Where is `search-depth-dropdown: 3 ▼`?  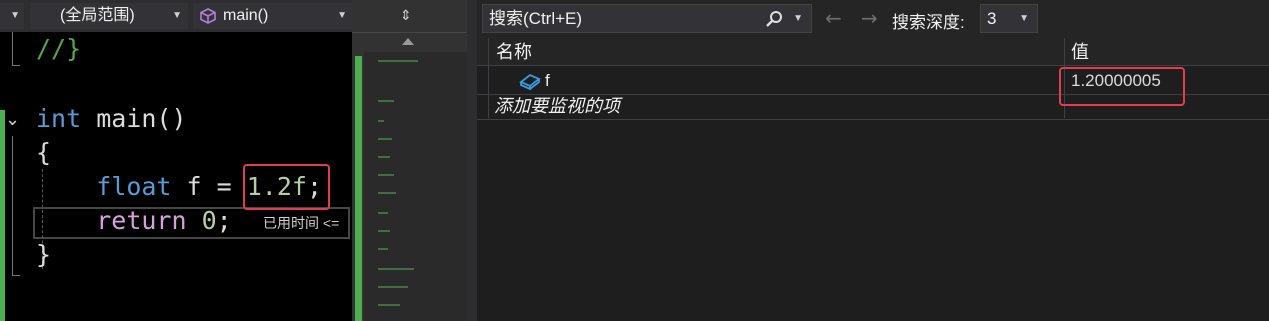 search-depth-dropdown: 3 ▼ is located at coordinates (1009, 18).